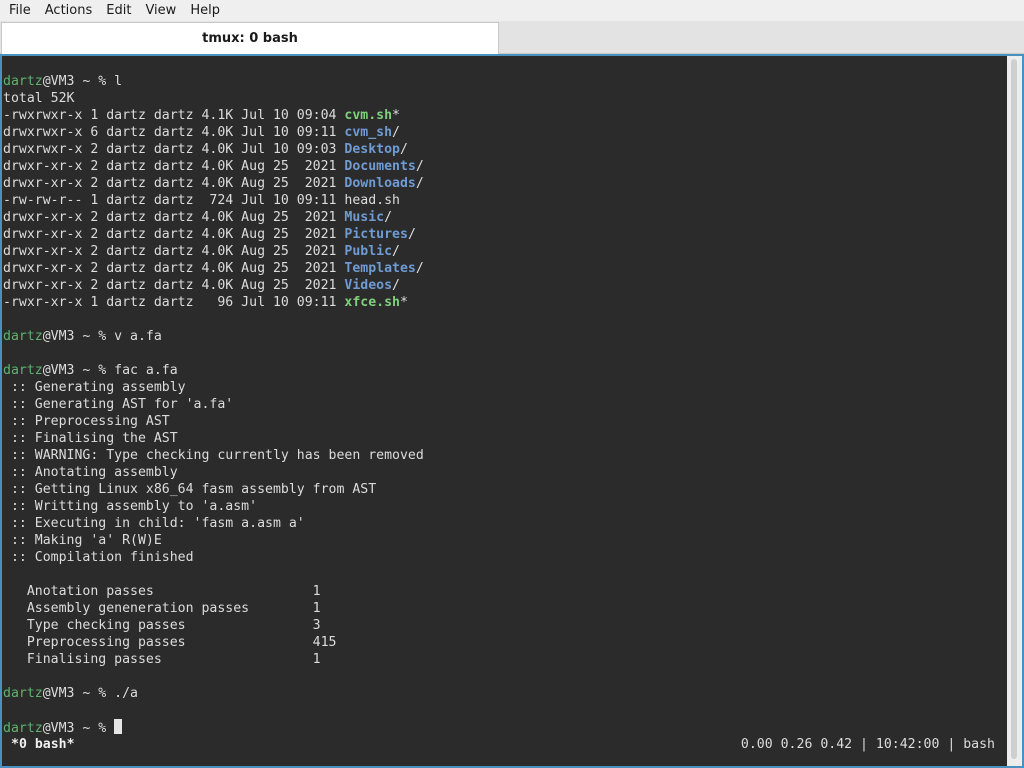 The width and height of the screenshot is (1024, 768). What do you see at coordinates (503, 387) in the screenshot?
I see `terminal-line: :: Generating assembly` at bounding box center [503, 387].